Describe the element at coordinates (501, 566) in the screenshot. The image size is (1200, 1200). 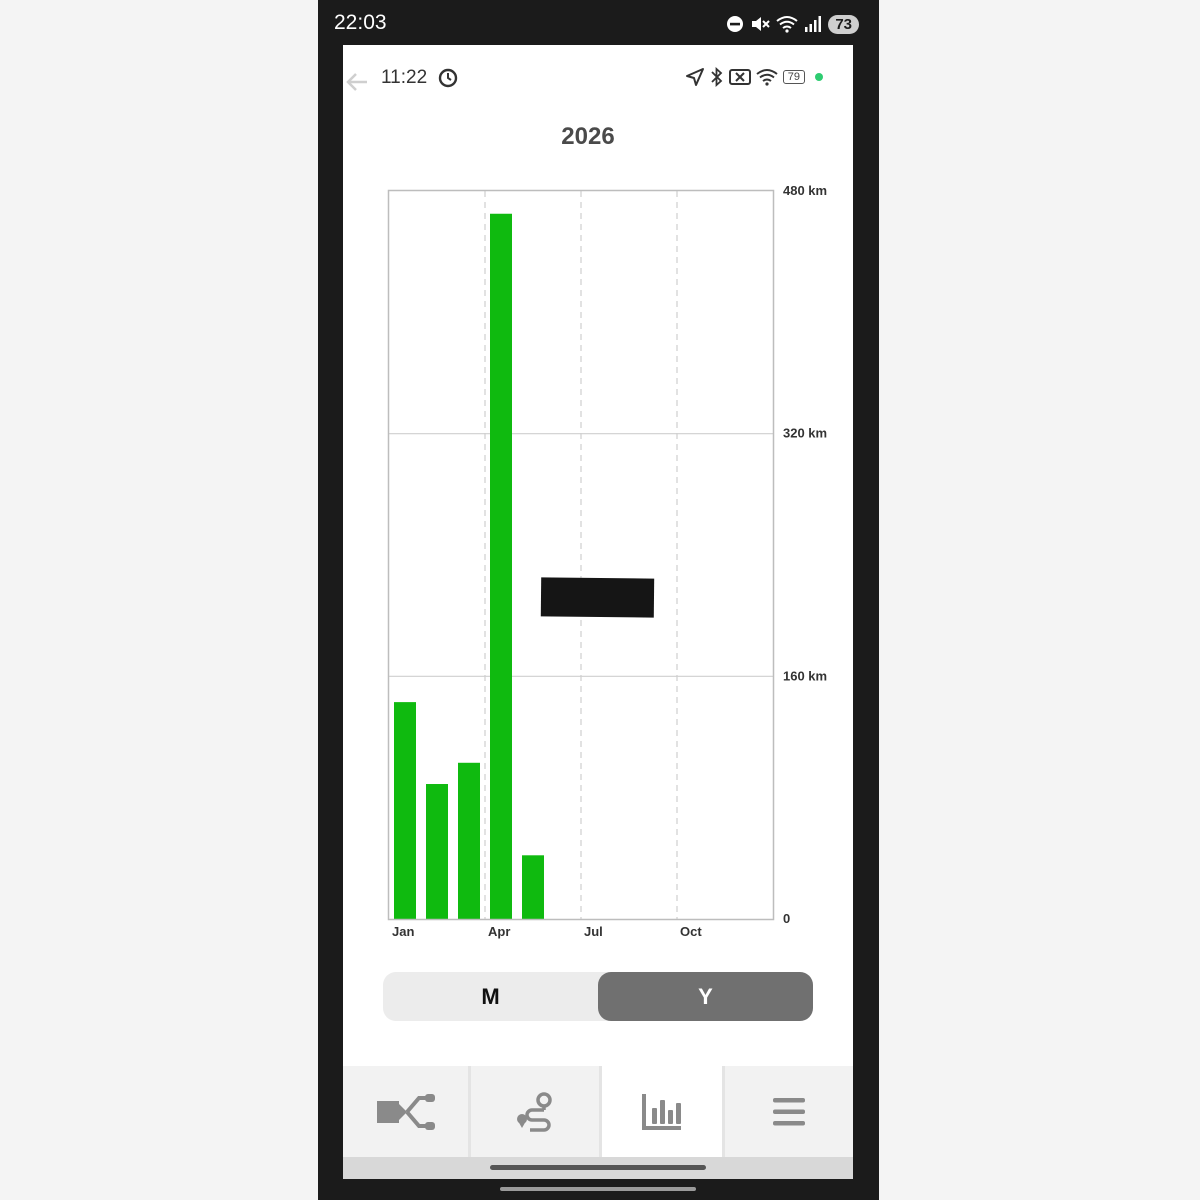
I see `bar-apr` at that location.